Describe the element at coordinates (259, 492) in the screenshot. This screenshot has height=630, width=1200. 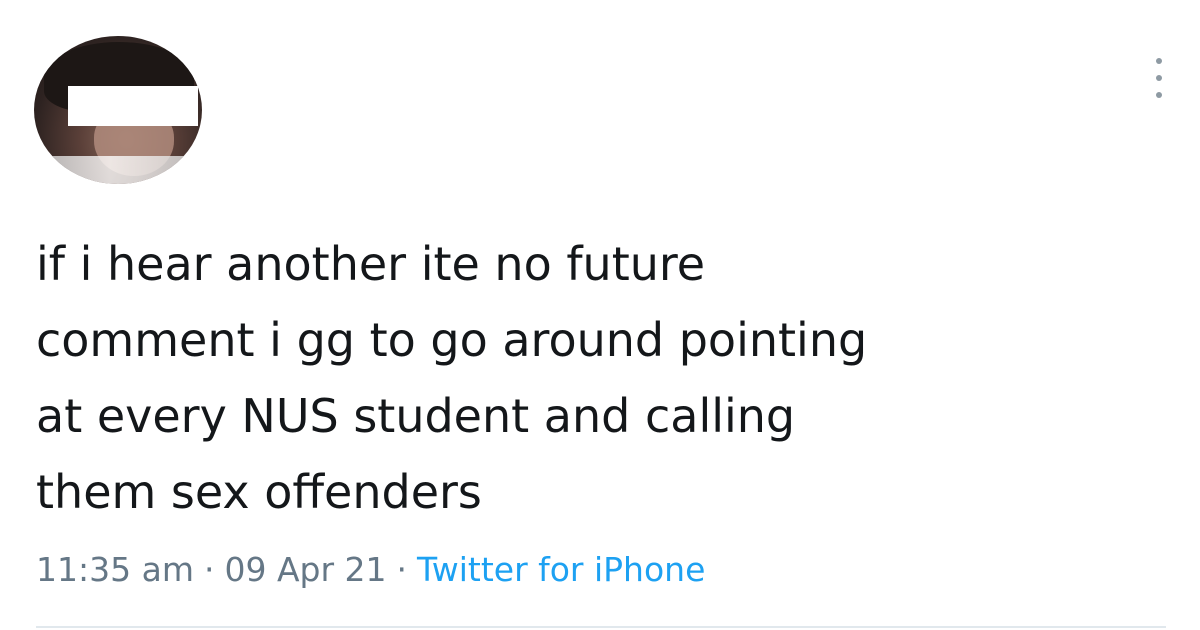
I see `tweet-text-line: them sex offenders` at that location.